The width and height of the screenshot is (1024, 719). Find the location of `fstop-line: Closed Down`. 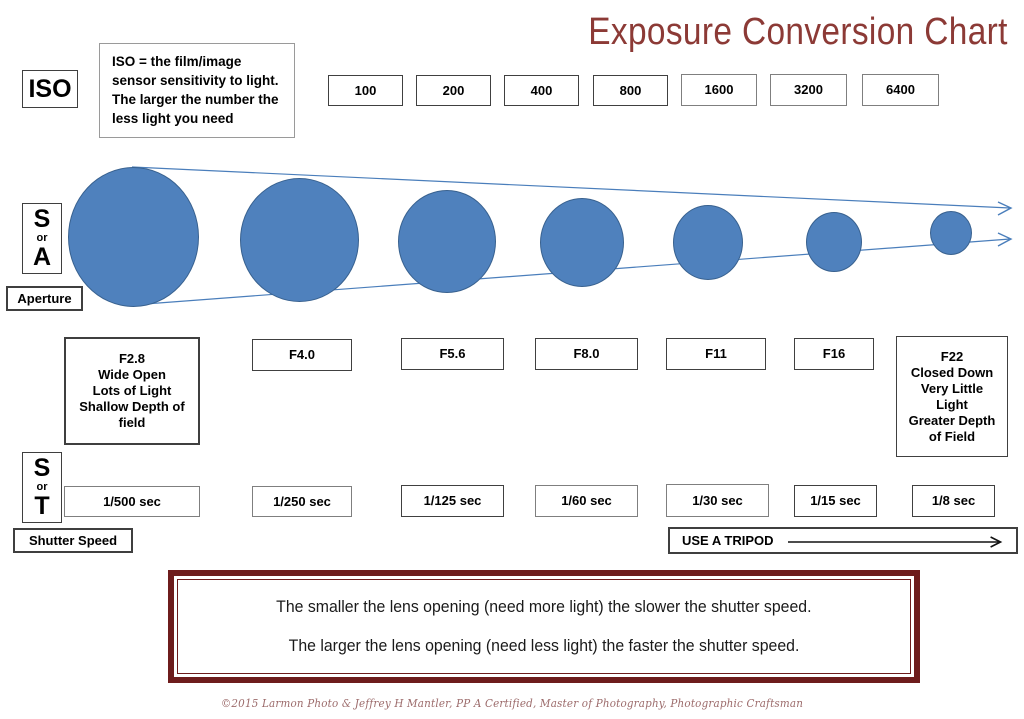

fstop-line: Closed Down is located at coordinates (952, 372).